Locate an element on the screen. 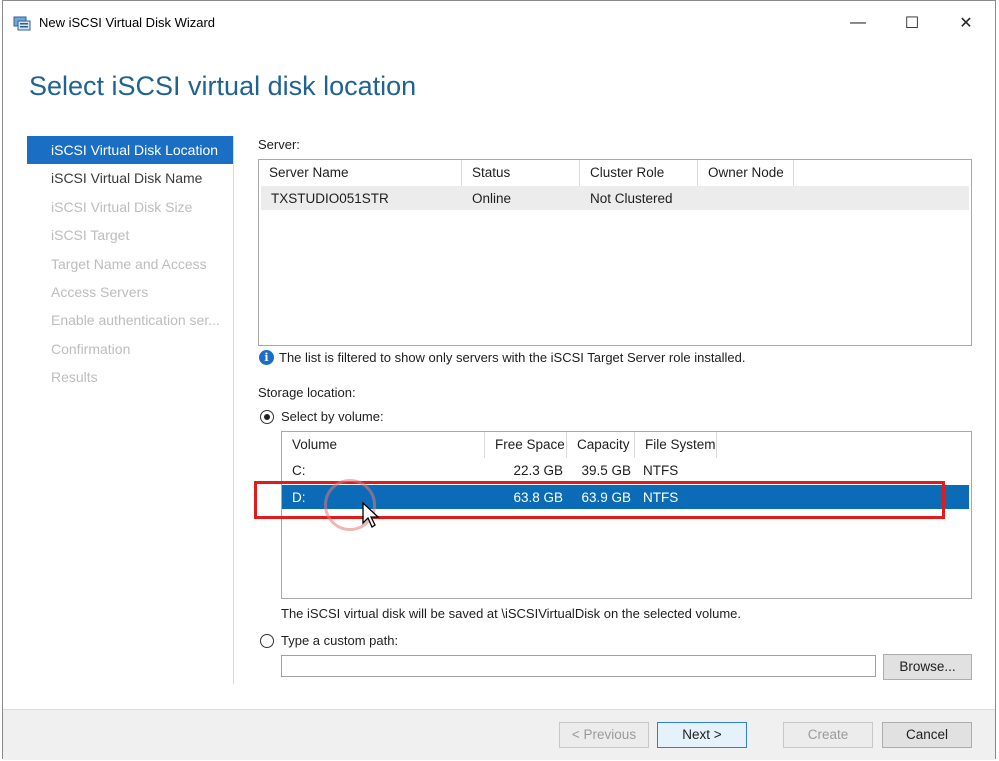  nav-item-disk-size: iSCSI Virtual Disk Size is located at coordinates (122, 206).